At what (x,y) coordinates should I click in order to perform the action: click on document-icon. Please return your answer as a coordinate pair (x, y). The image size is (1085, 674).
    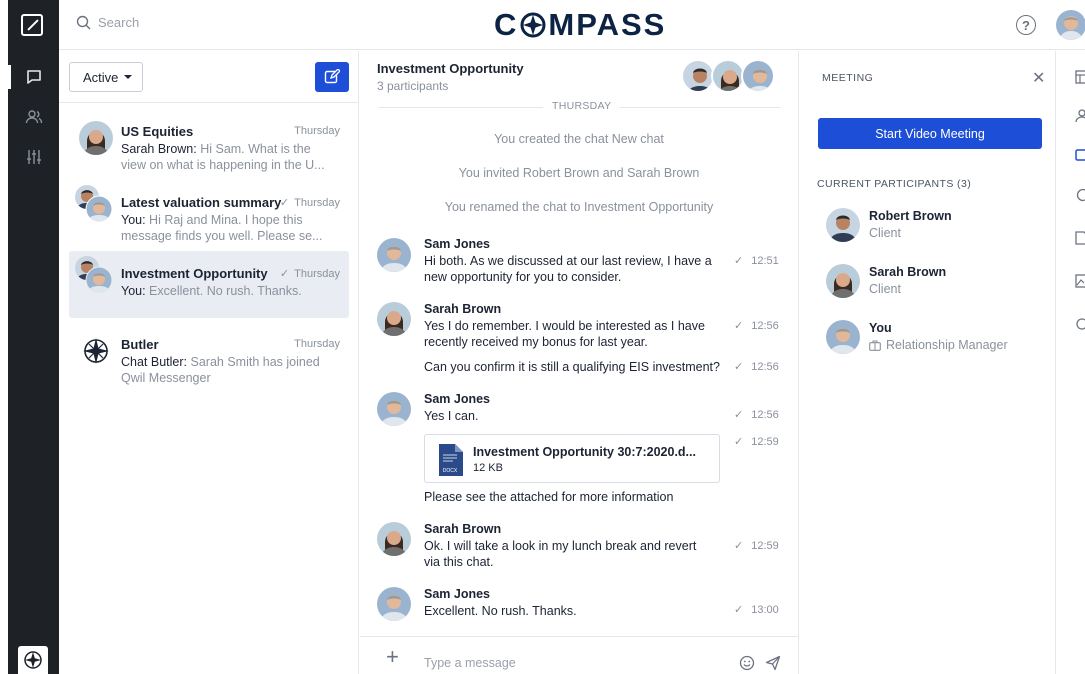
    Looking at the image, I should click on (1080, 238).